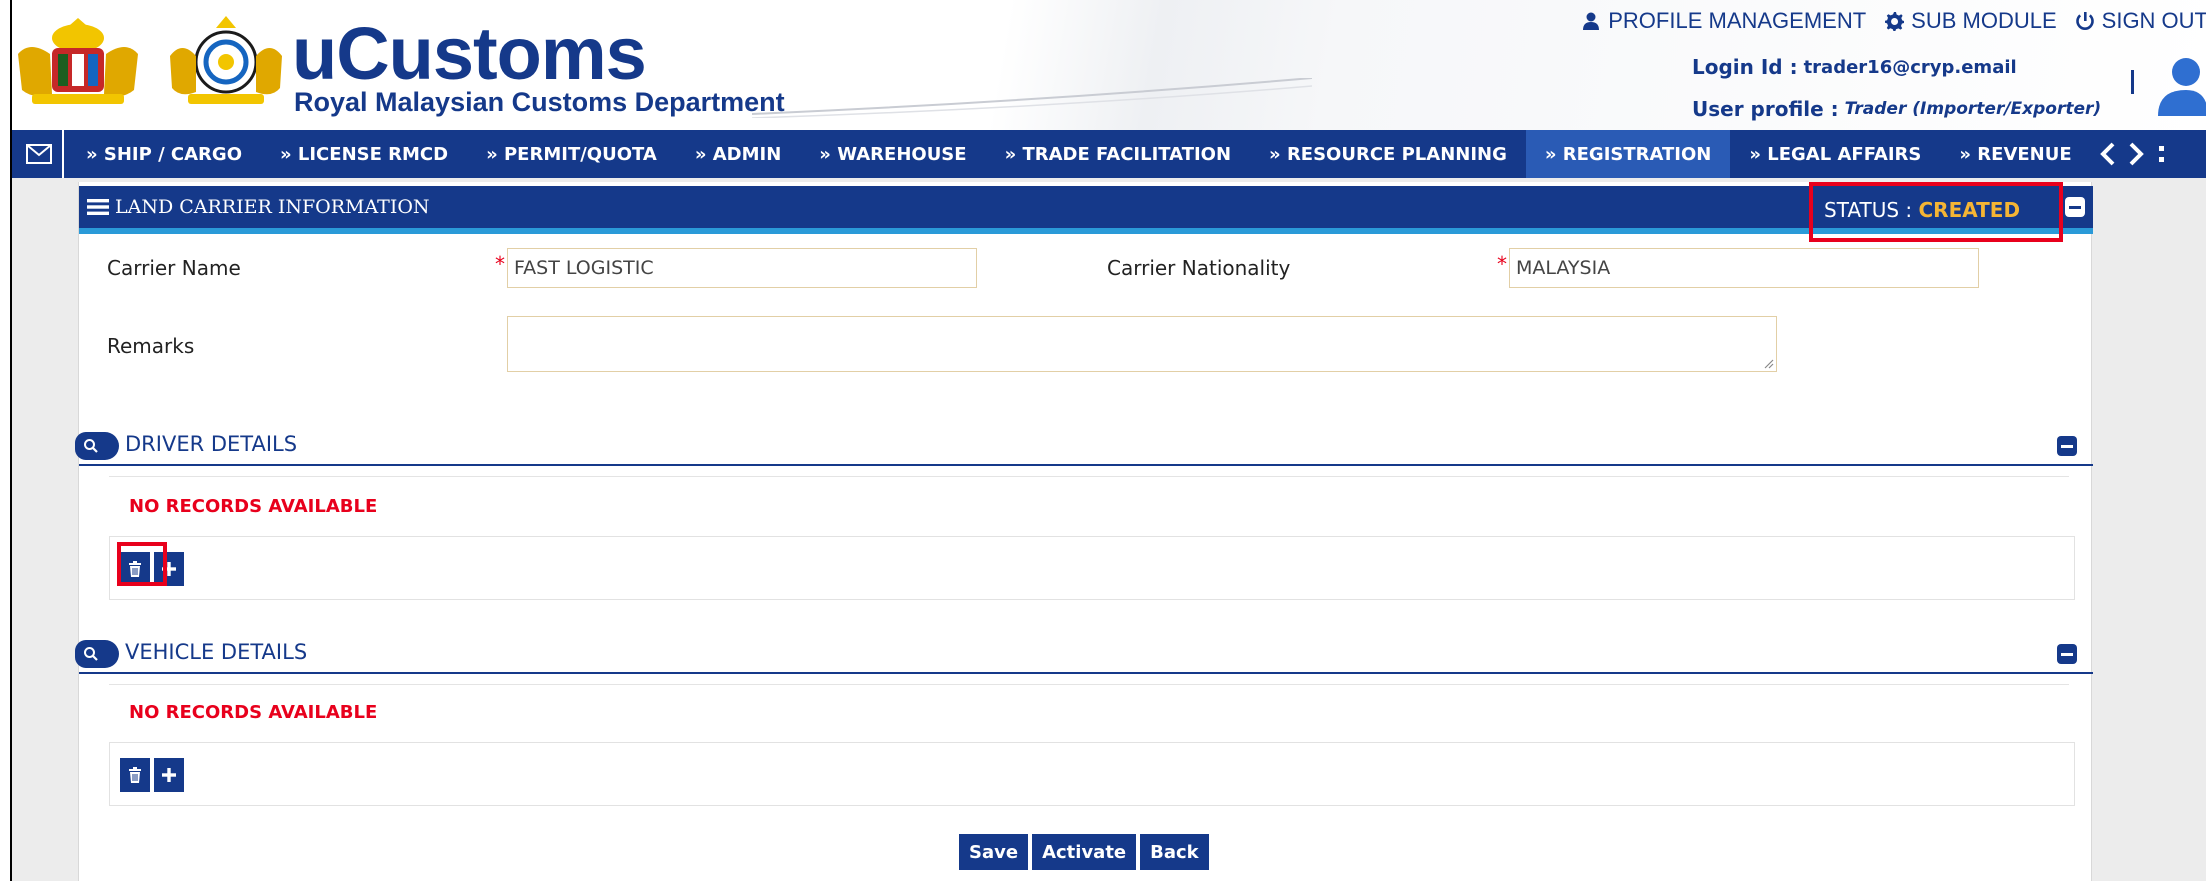 The width and height of the screenshot is (2206, 881). I want to click on nav-legal-affairs: » LEGAL AFFAIRS, so click(1835, 154).